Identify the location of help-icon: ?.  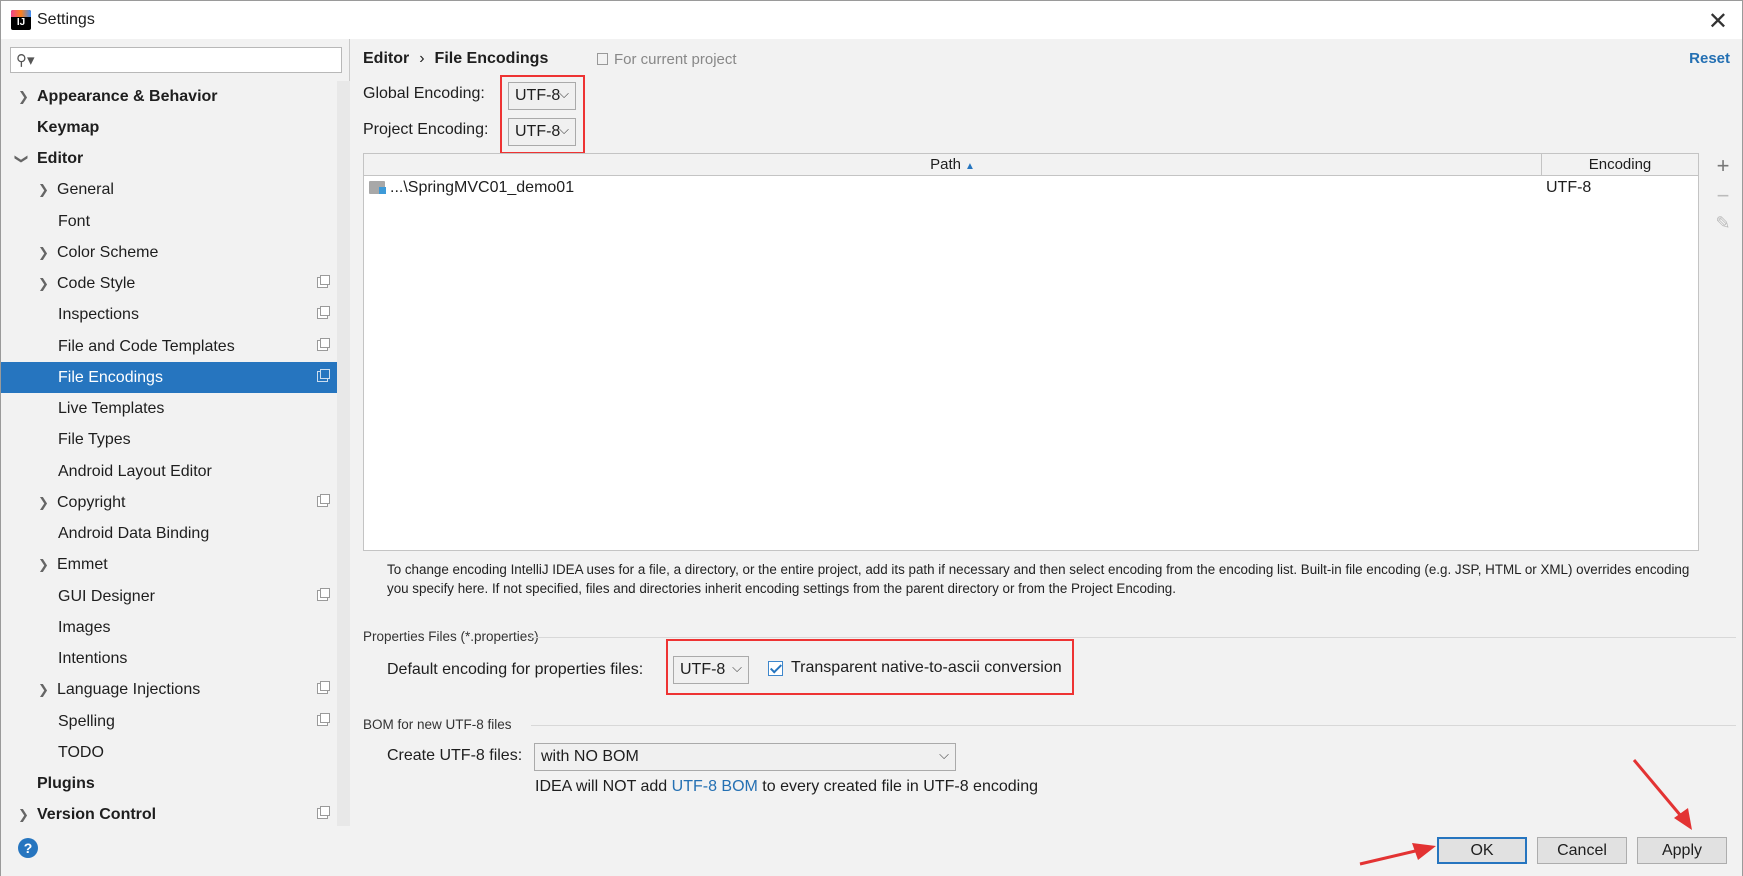
(28, 848).